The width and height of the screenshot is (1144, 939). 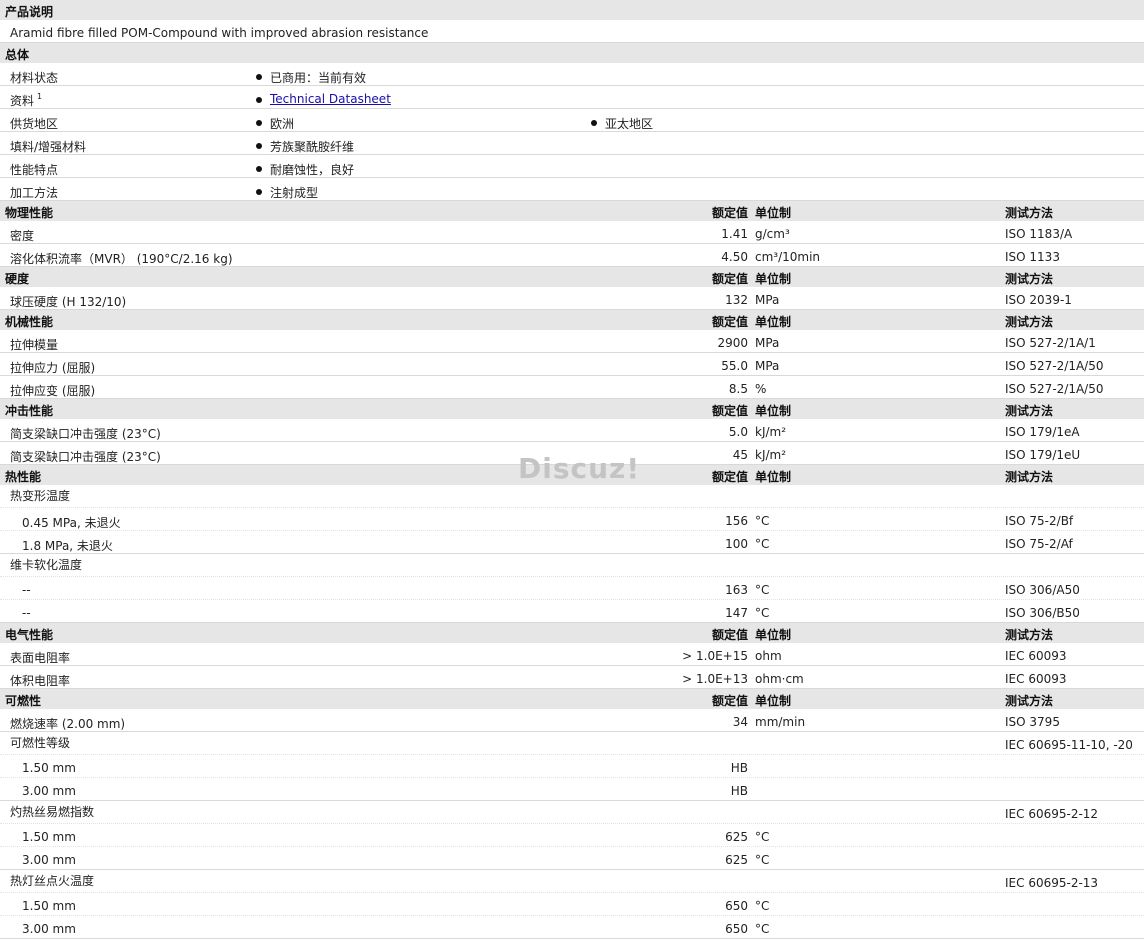 I want to click on property-value: 45, so click(x=740, y=455).